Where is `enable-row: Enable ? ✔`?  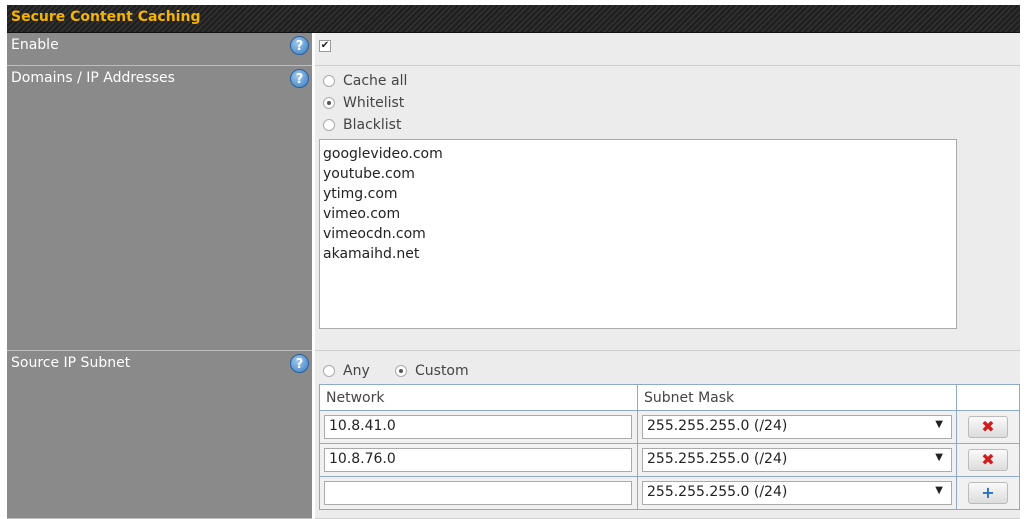 enable-row: Enable ? ✔ is located at coordinates (513, 49).